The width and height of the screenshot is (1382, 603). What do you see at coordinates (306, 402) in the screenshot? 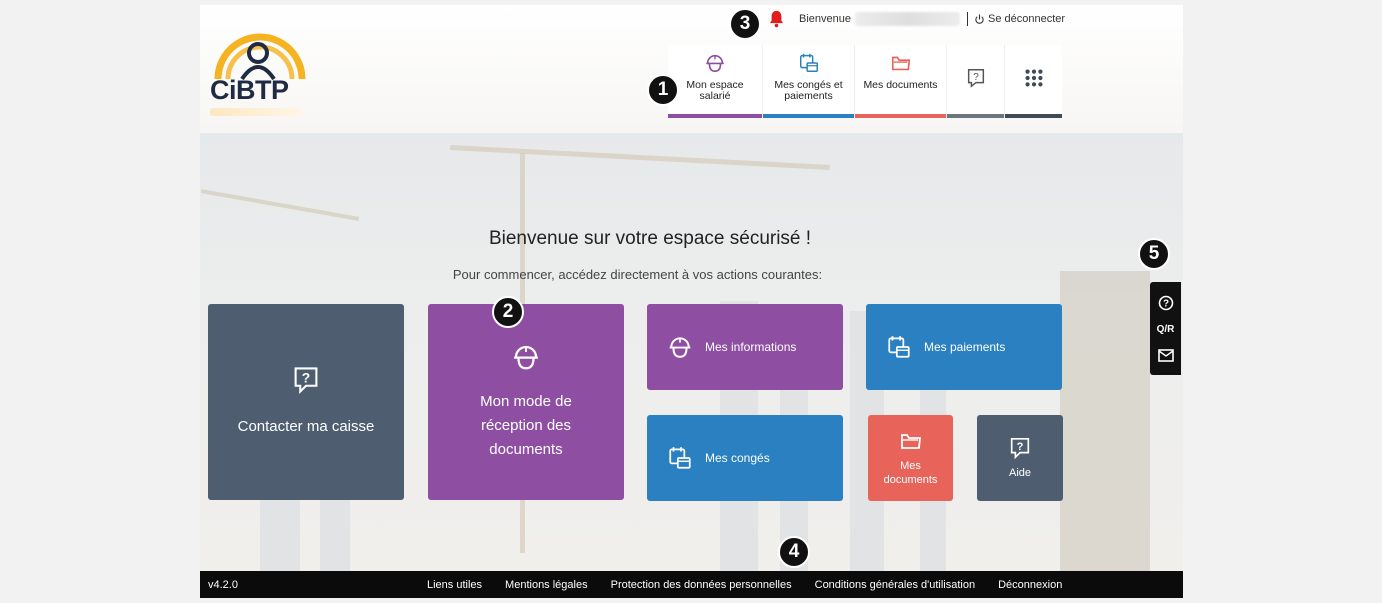
I see `tile-contacter-ma-caisse: ? Contacter ma caisse` at bounding box center [306, 402].